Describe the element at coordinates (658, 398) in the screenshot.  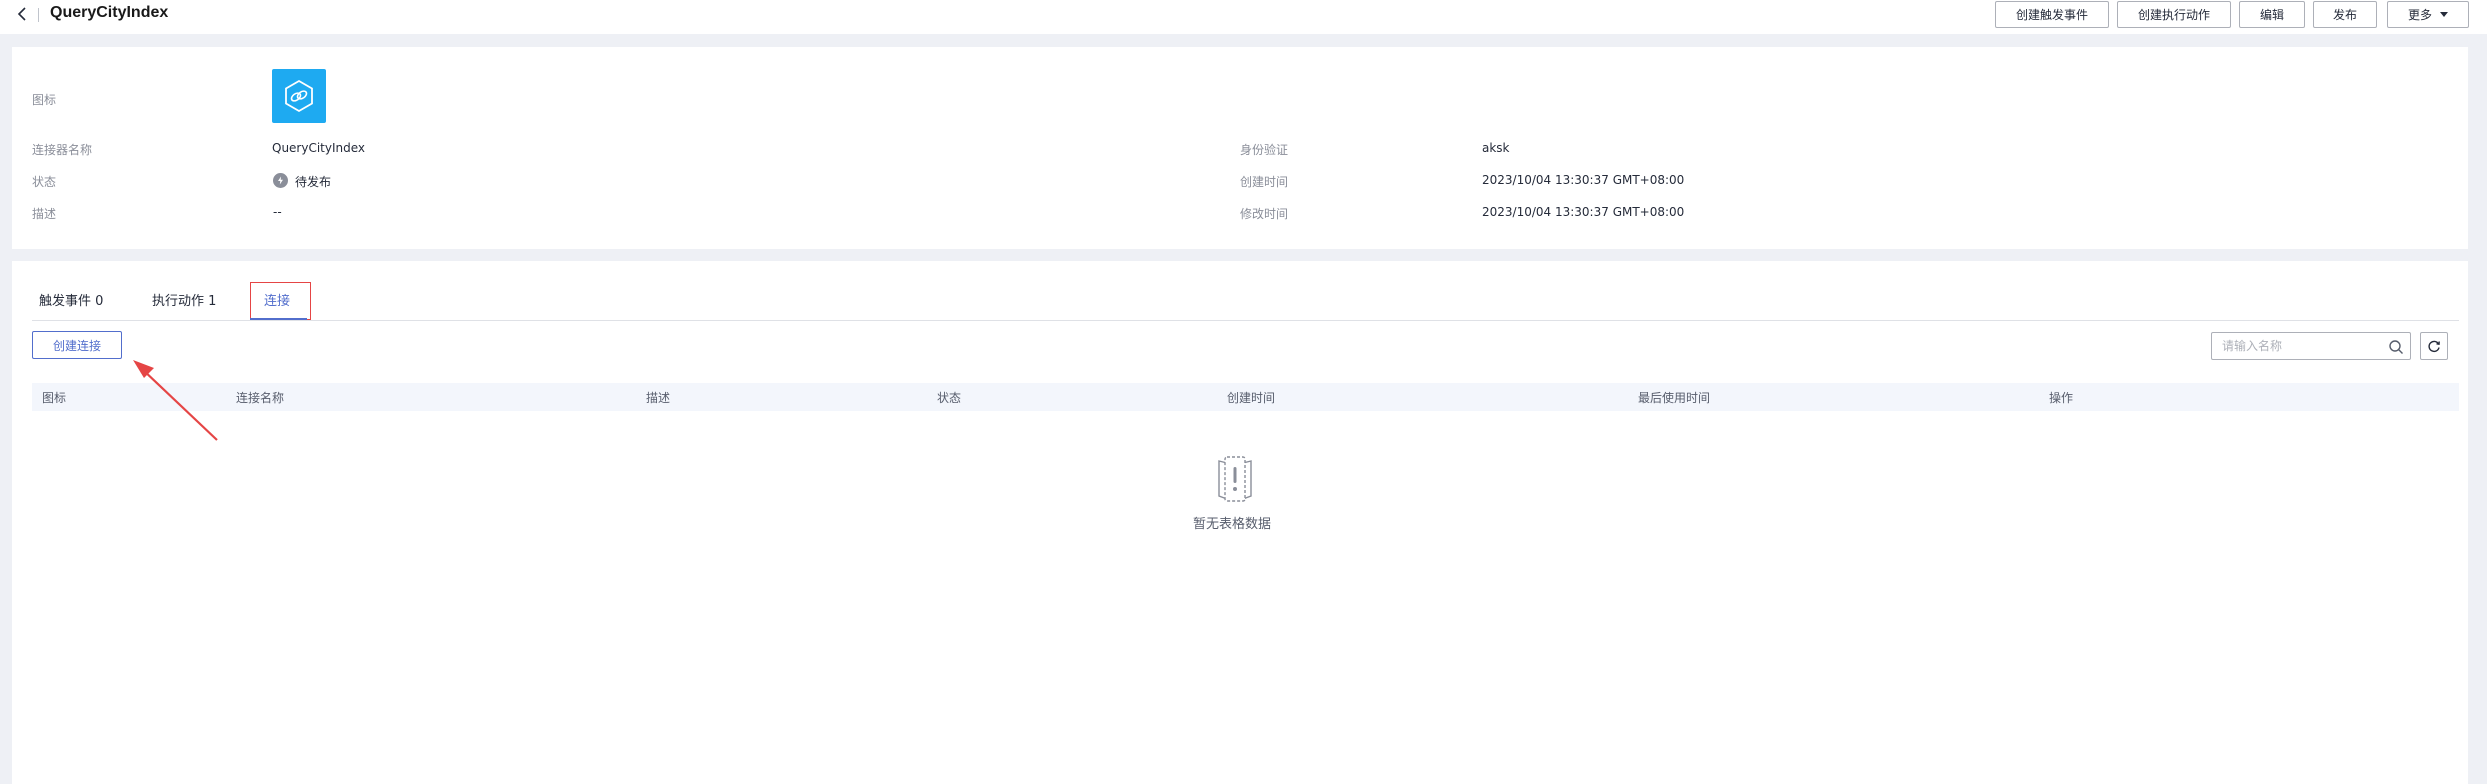
I see `column-header-description: 描述` at that location.